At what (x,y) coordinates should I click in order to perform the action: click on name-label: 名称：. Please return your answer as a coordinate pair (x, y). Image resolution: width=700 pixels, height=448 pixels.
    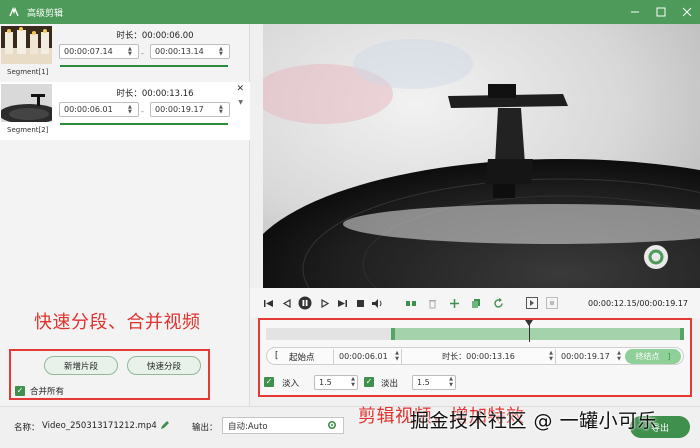
    Looking at the image, I should click on (27, 428).